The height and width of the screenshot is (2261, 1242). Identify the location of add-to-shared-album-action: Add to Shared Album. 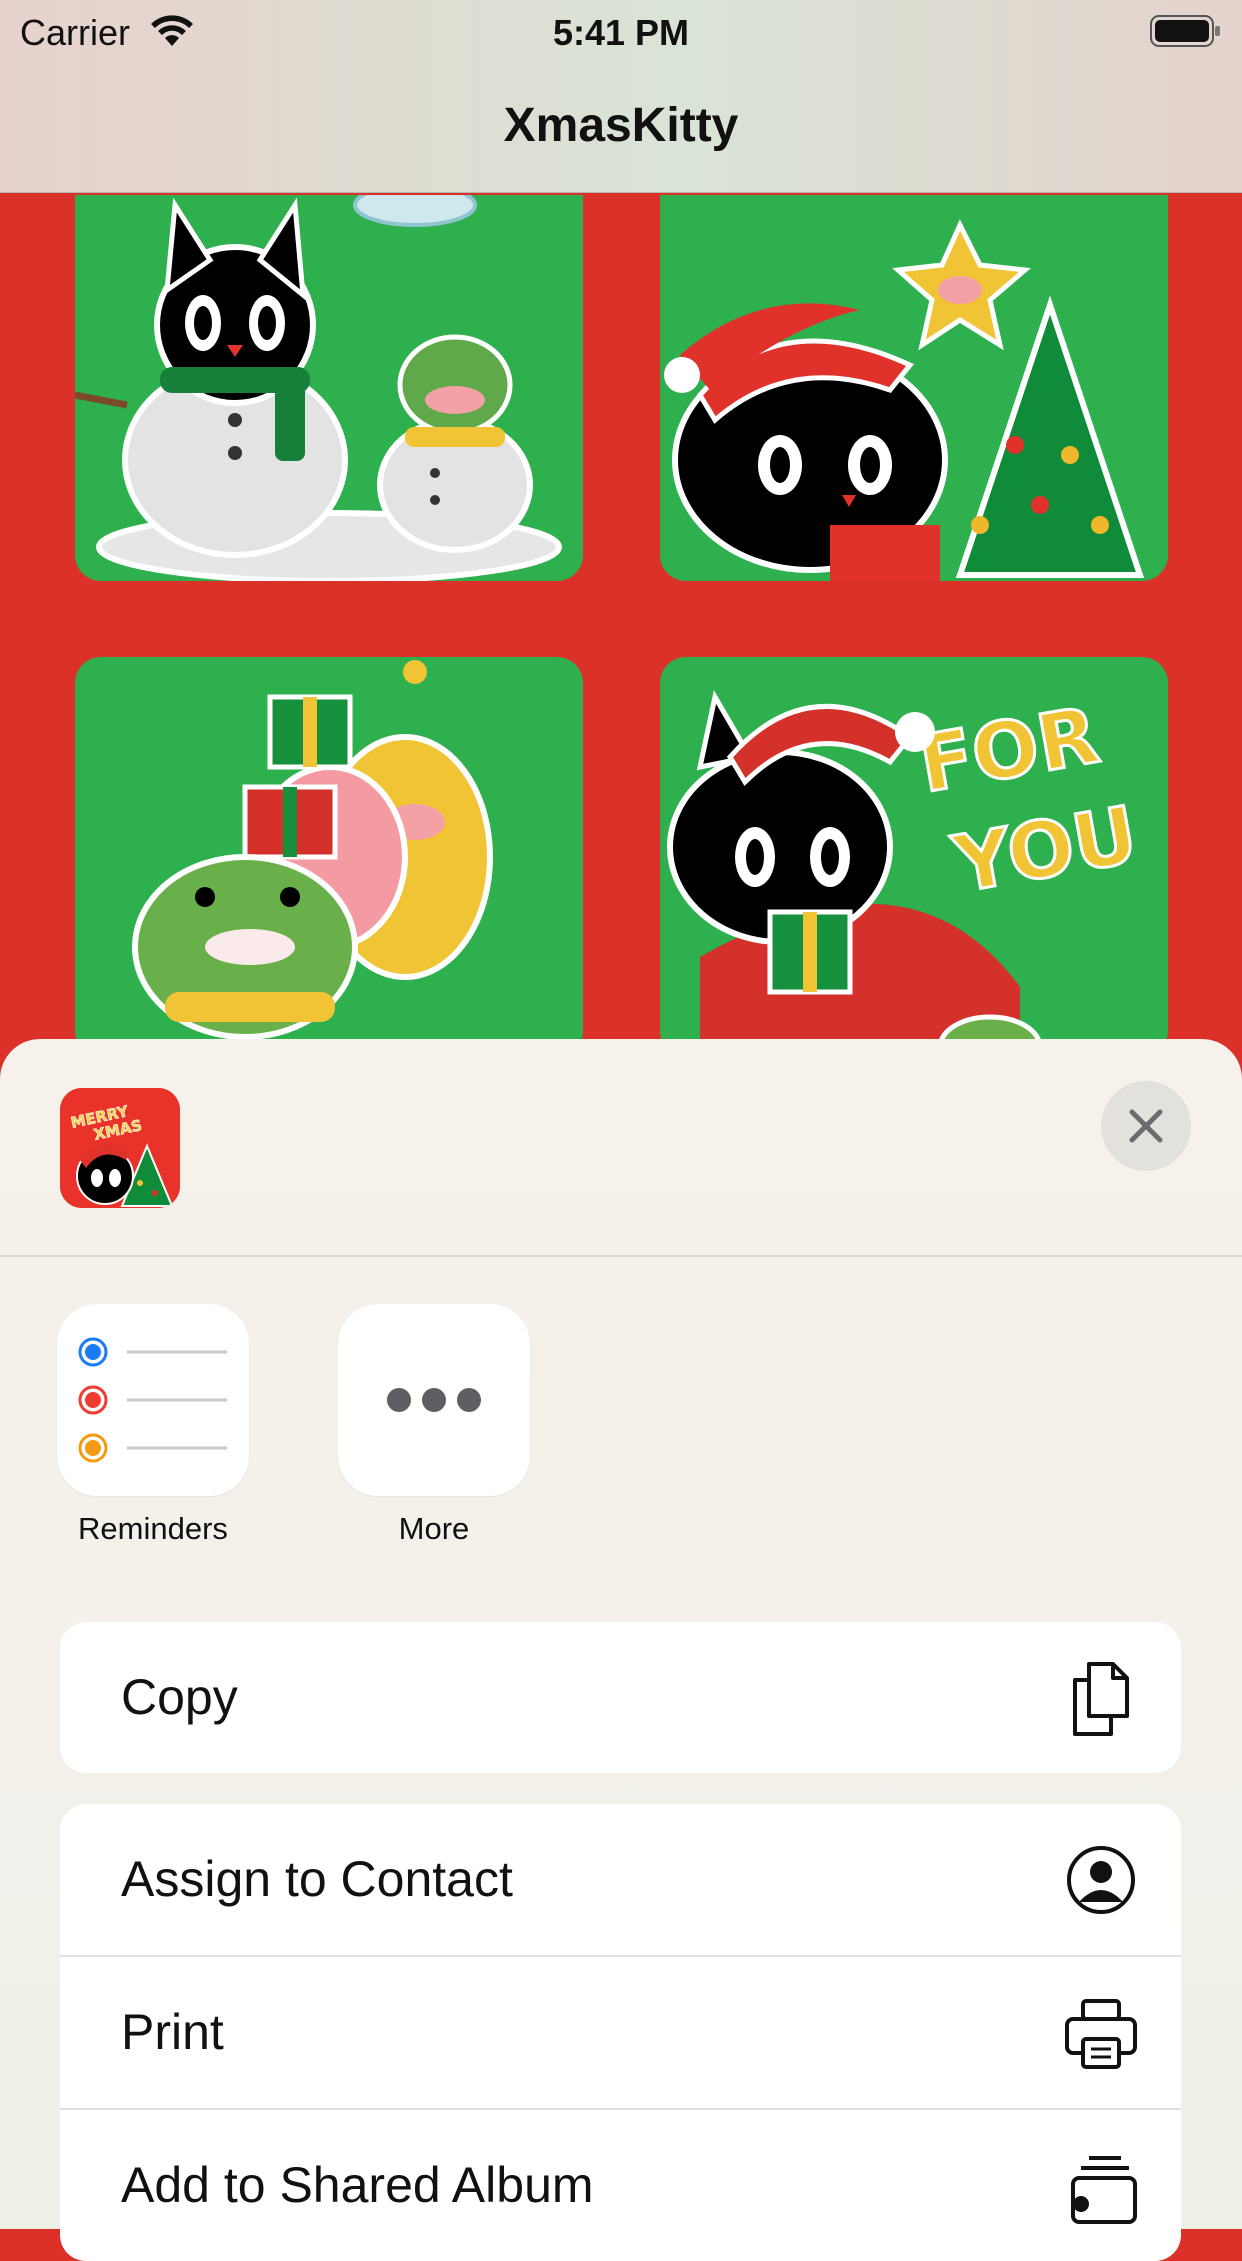
(620, 2185).